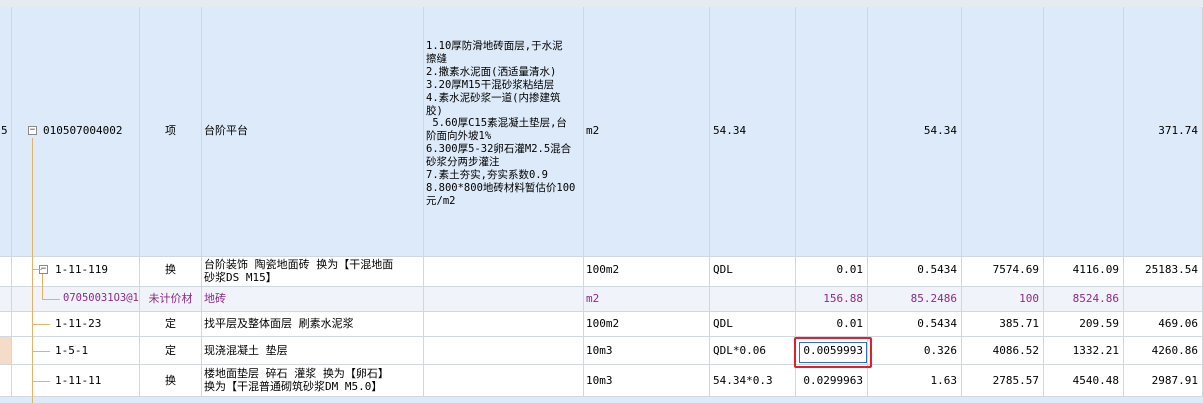  Describe the element at coordinates (937, 323) in the screenshot. I see `quantity-value: 0.5434` at that location.